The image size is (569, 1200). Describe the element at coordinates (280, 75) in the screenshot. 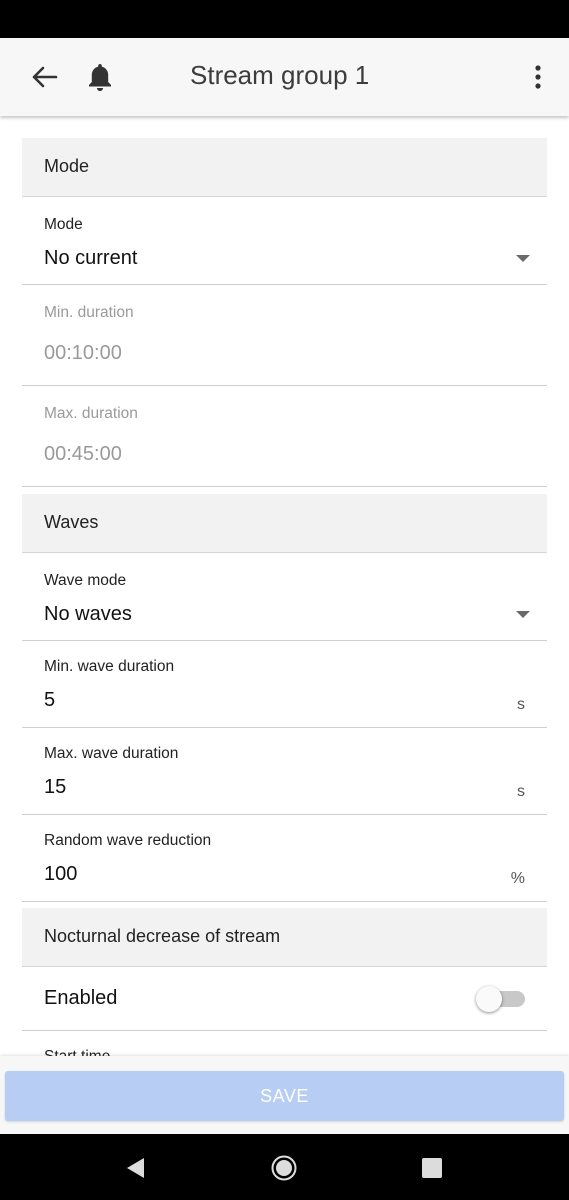

I see `page-title: Stream group 1` at that location.